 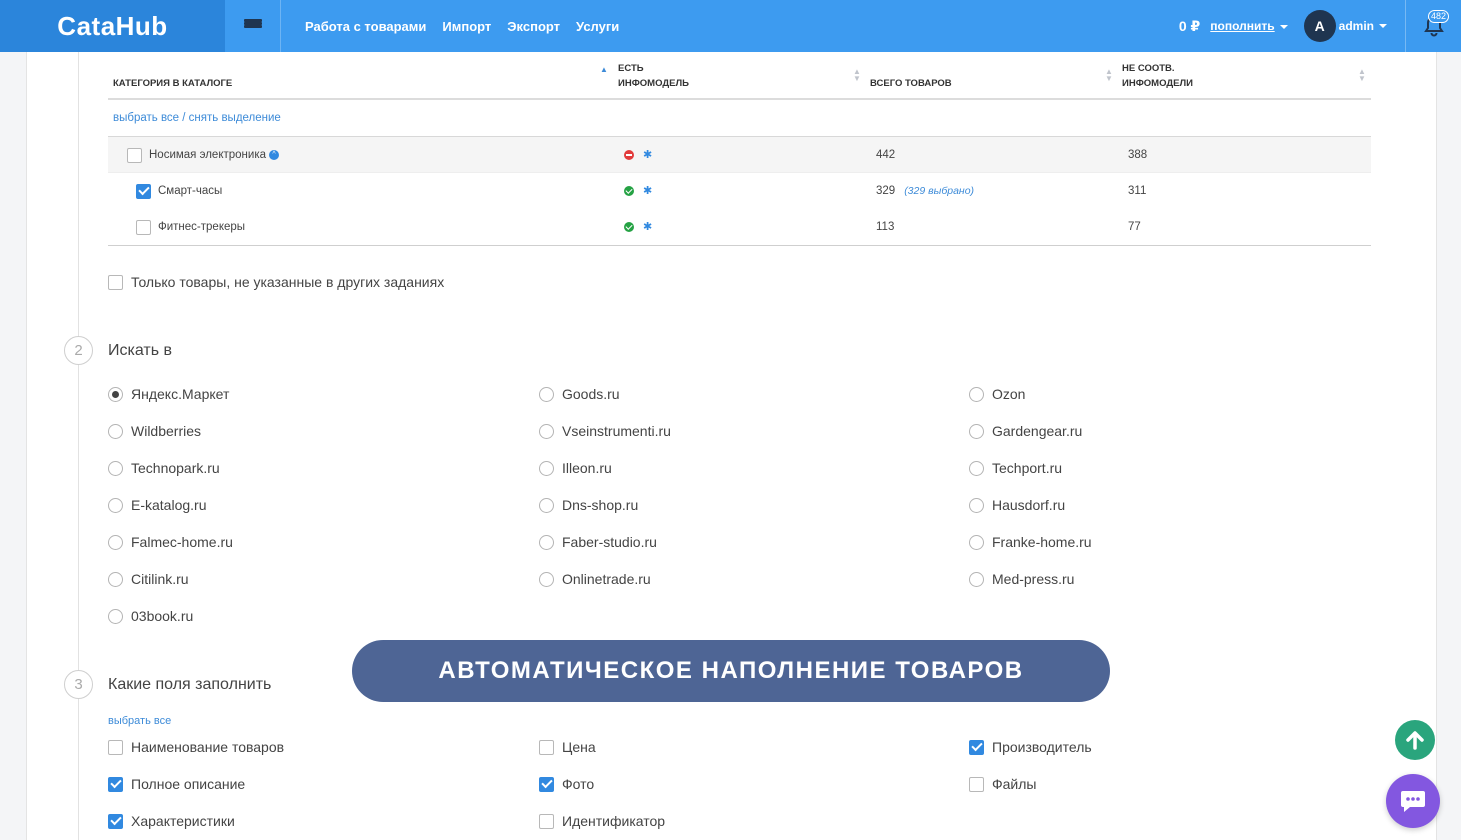 I want to click on user-menu: A admin, so click(x=1345, y=26).